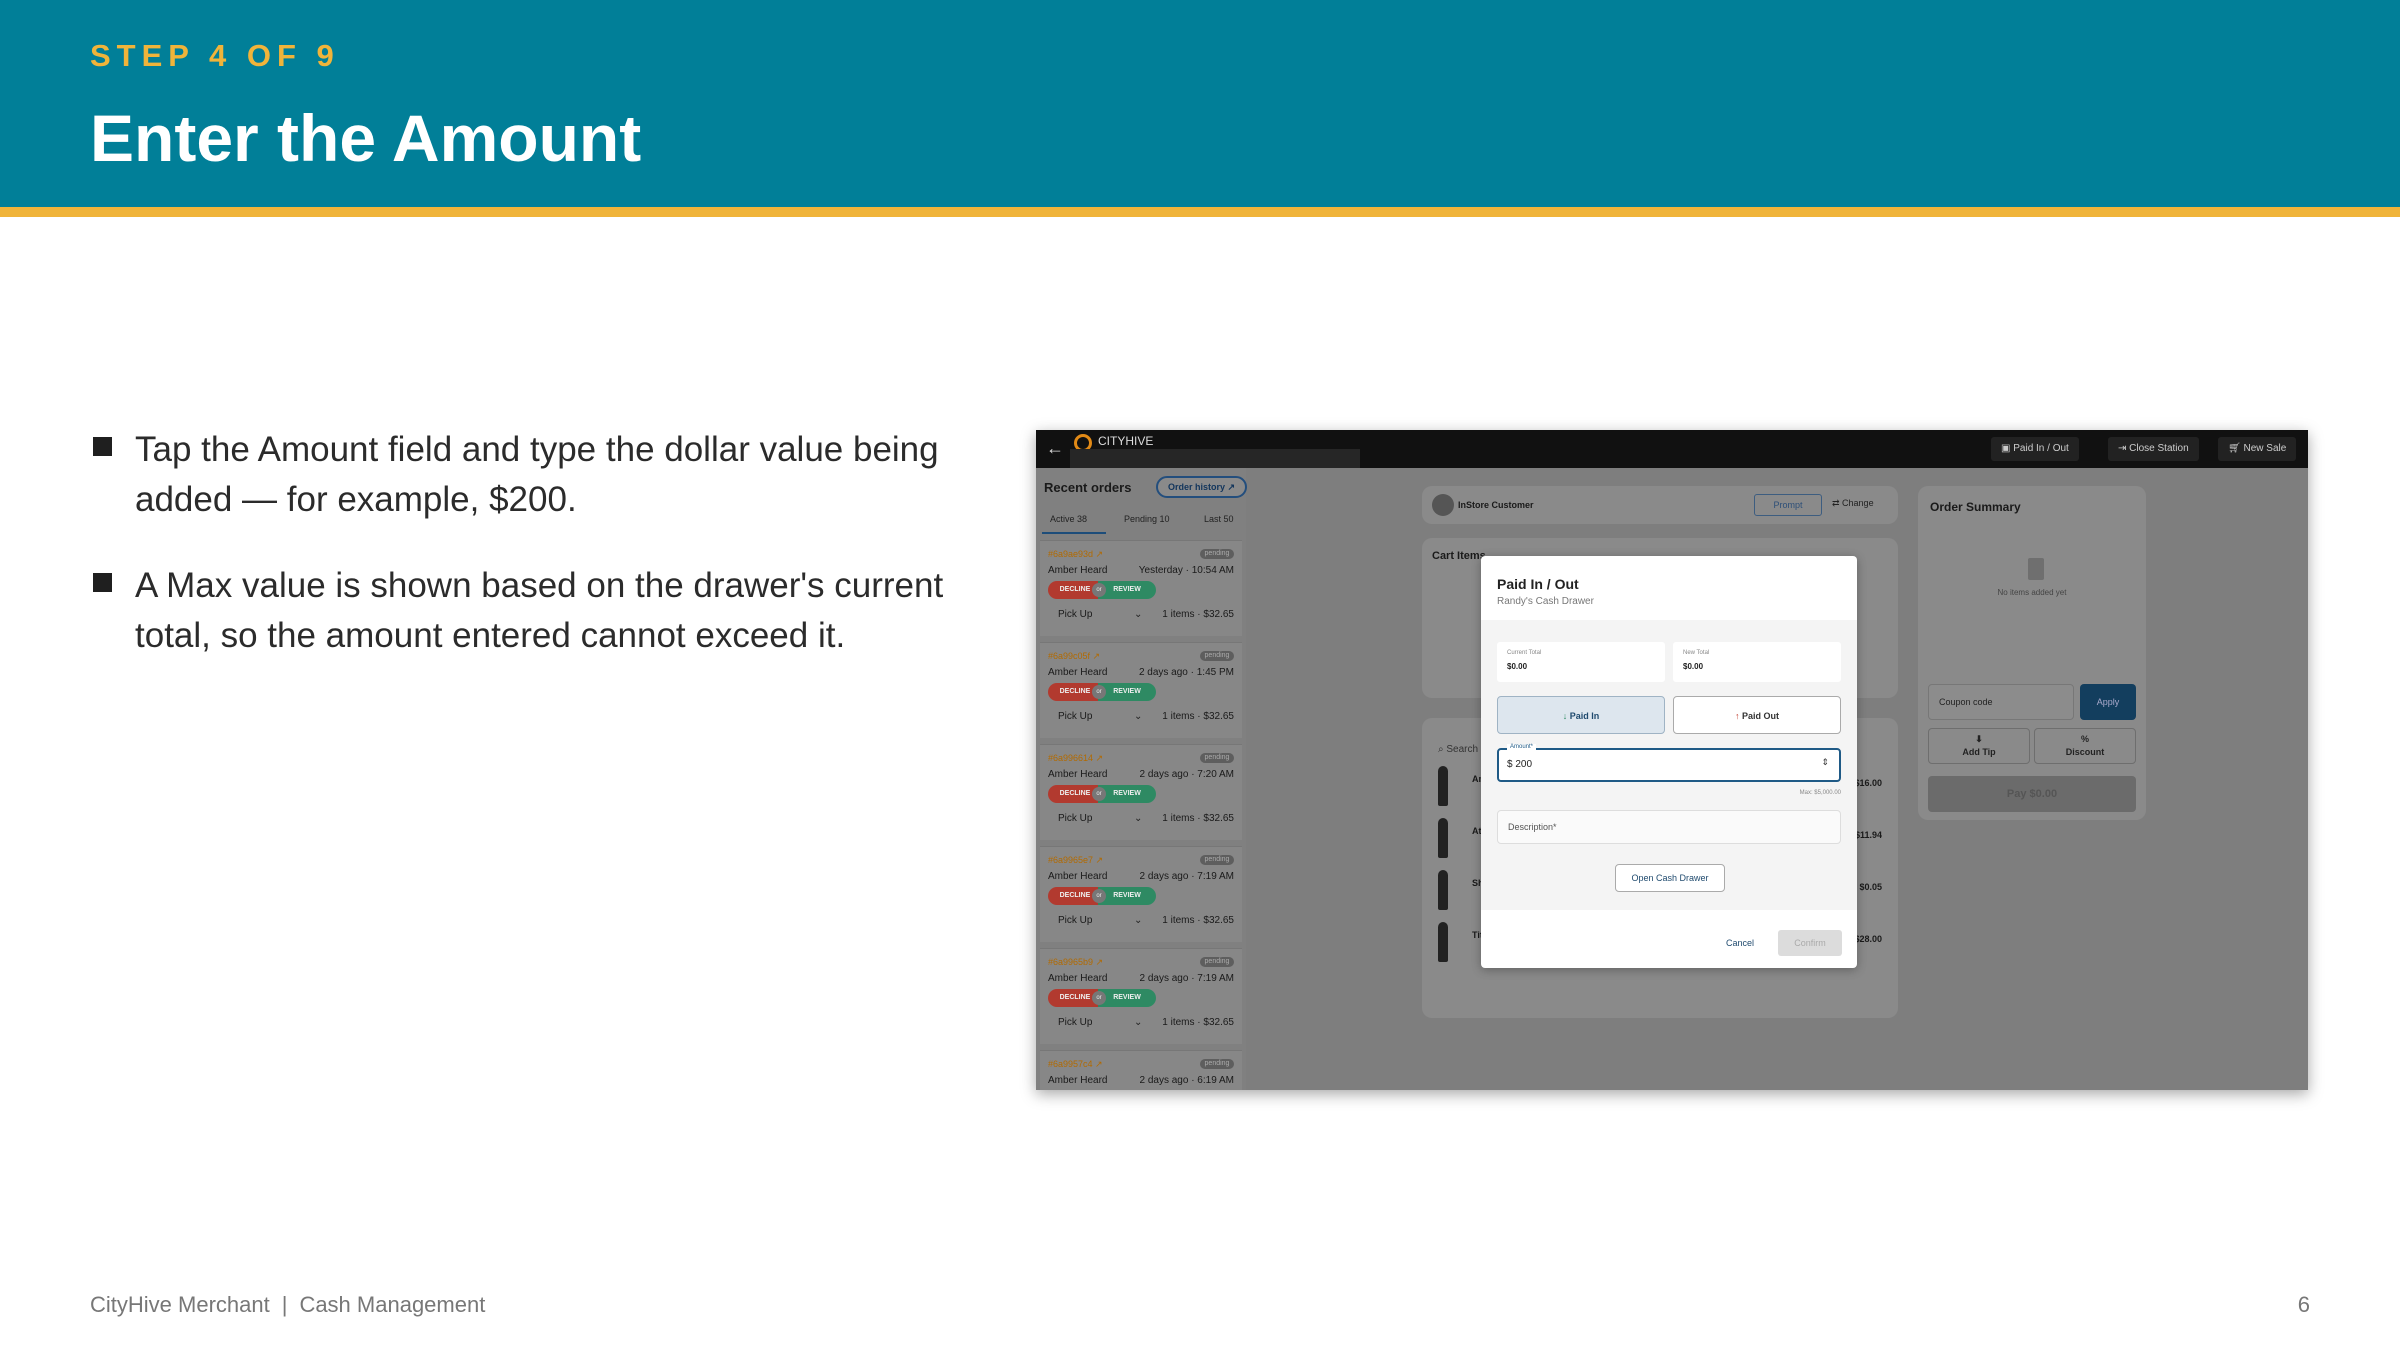  Describe the element at coordinates (1868, 783) in the screenshot. I see `item-price: $16.00` at that location.